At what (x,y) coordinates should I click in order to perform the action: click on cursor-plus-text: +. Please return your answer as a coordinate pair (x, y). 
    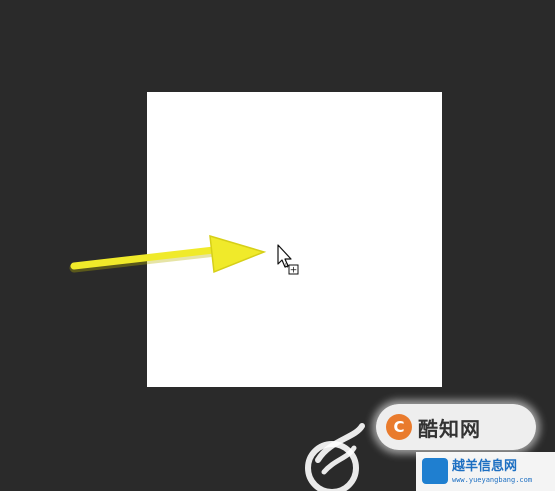
    Looking at the image, I should click on (294, 271).